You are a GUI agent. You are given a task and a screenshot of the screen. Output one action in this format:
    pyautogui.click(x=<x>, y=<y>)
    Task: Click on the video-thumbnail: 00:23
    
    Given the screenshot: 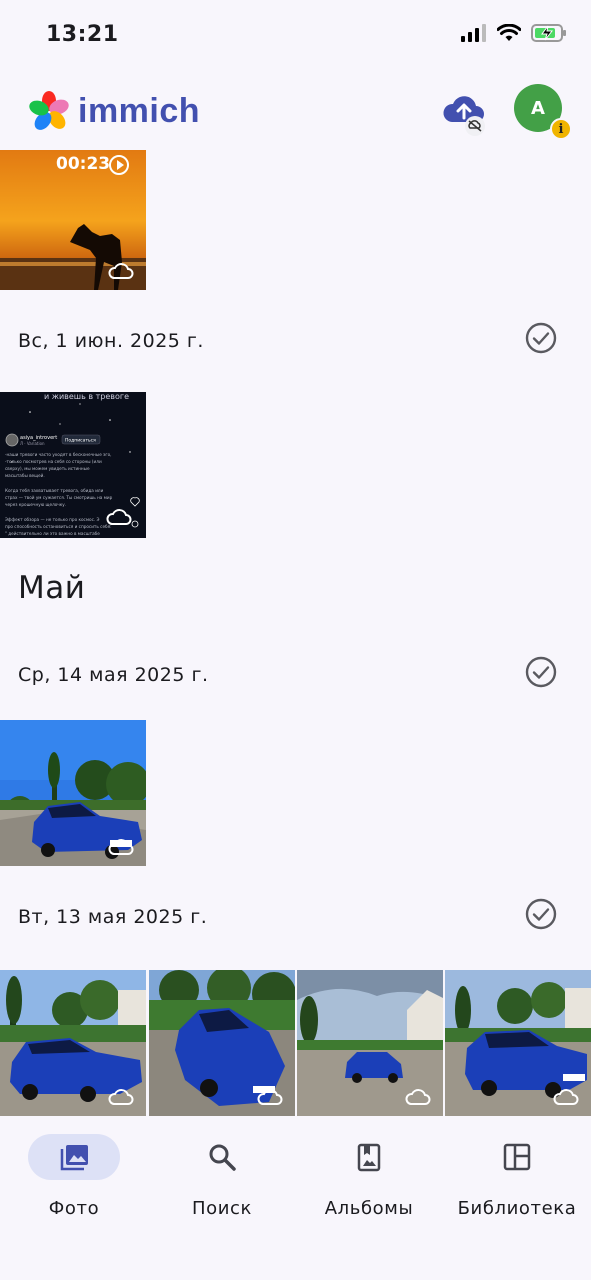 What is the action you would take?
    pyautogui.click(x=73, y=219)
    